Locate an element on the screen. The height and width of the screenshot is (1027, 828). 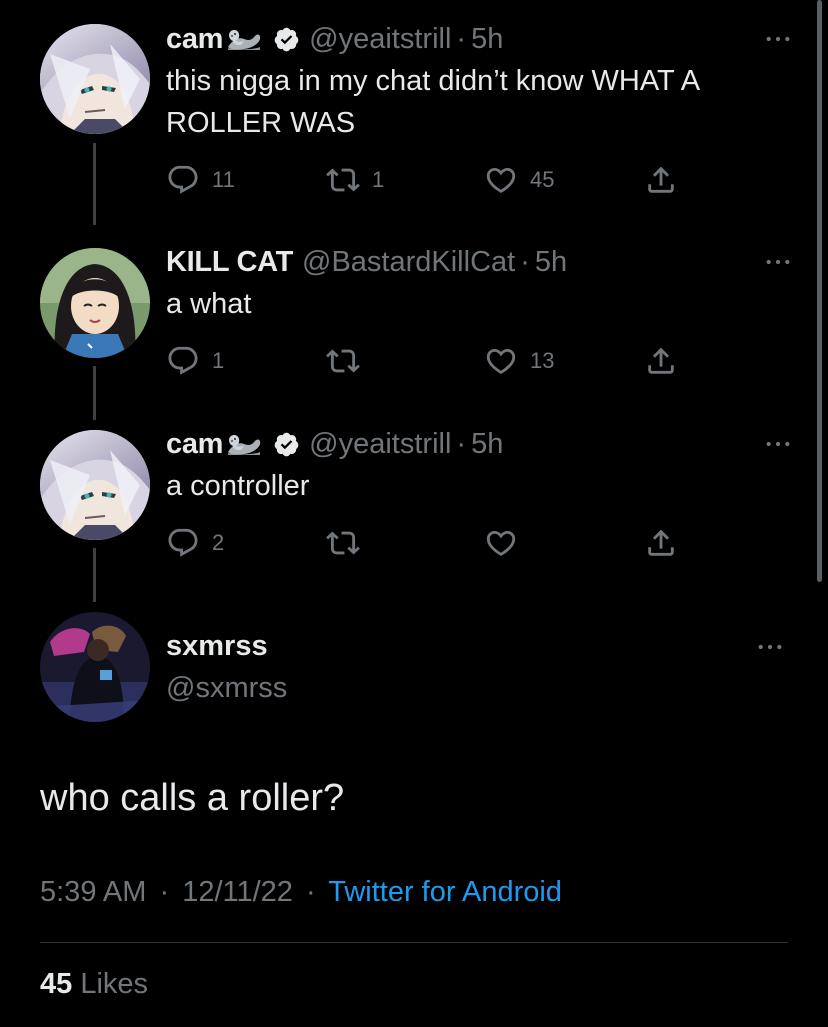
tweet-header: KILL CAT @BastardKillCat · 5h is located at coordinates (481, 262).